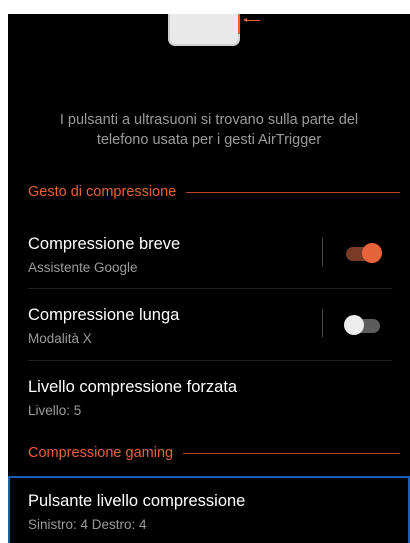 The image size is (410, 543). I want to click on row-subtitle: Assistente Google, so click(83, 267).